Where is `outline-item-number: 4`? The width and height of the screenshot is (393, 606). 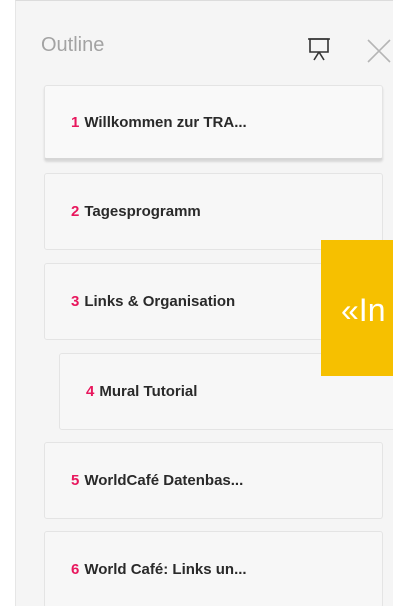 outline-item-number: 4 is located at coordinates (90, 391).